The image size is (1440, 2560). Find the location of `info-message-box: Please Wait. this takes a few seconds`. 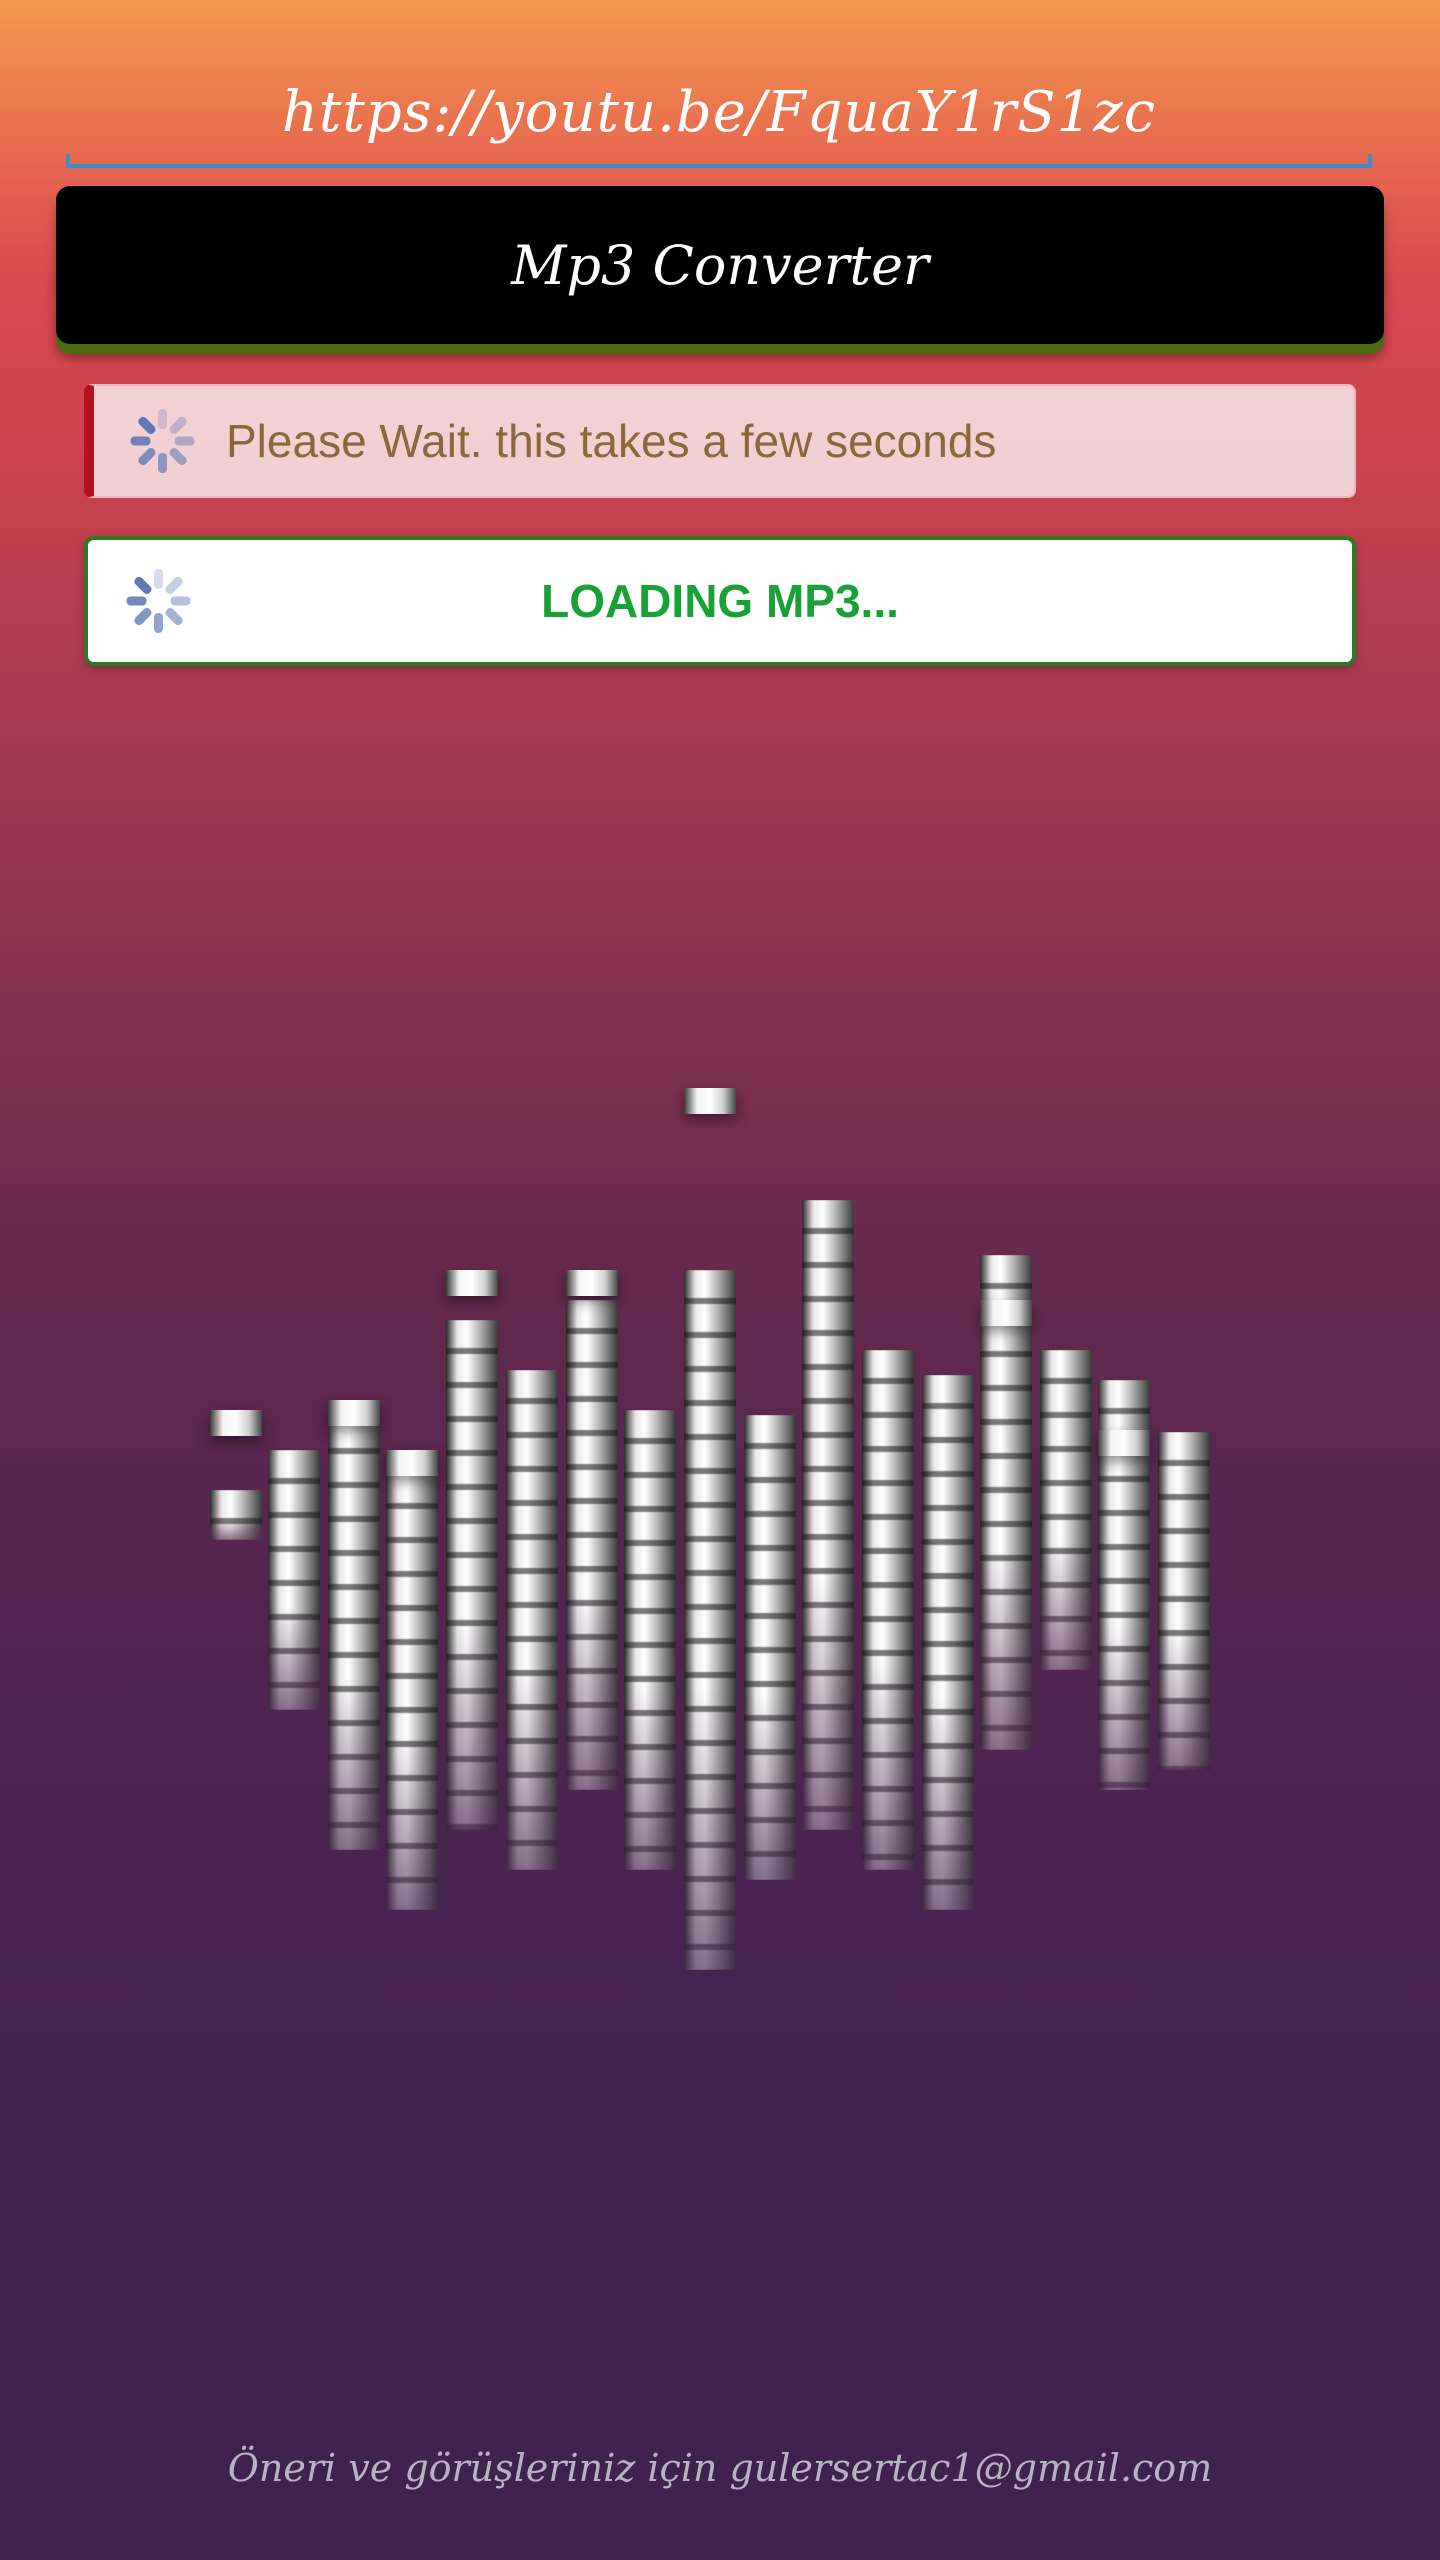

info-message-box: Please Wait. this takes a few seconds is located at coordinates (720, 441).